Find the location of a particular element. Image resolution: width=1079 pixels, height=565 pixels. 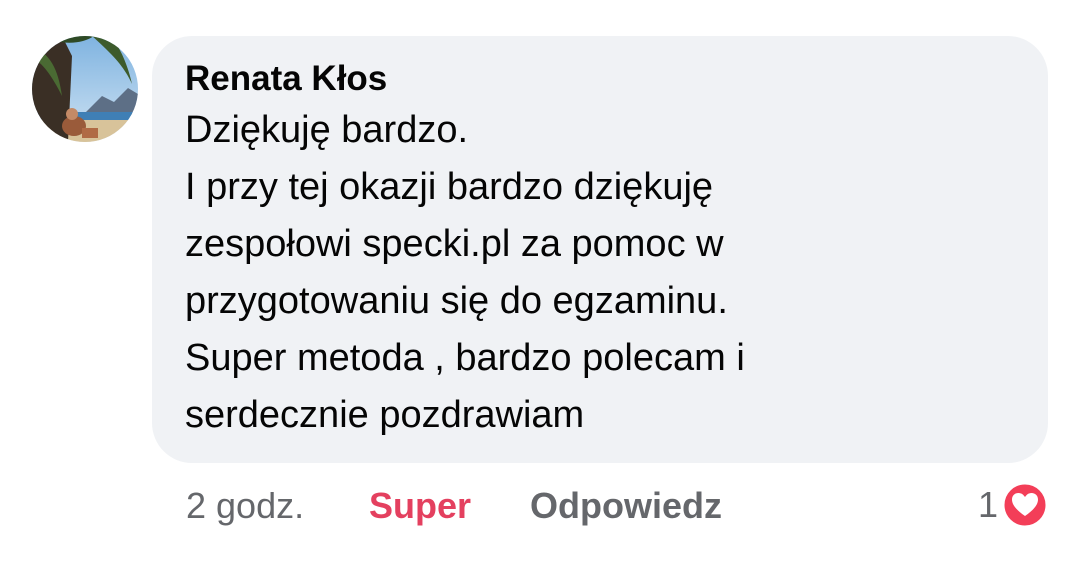

comment-text-line: zespołowi specki.pl za pomoc w is located at coordinates (454, 244).